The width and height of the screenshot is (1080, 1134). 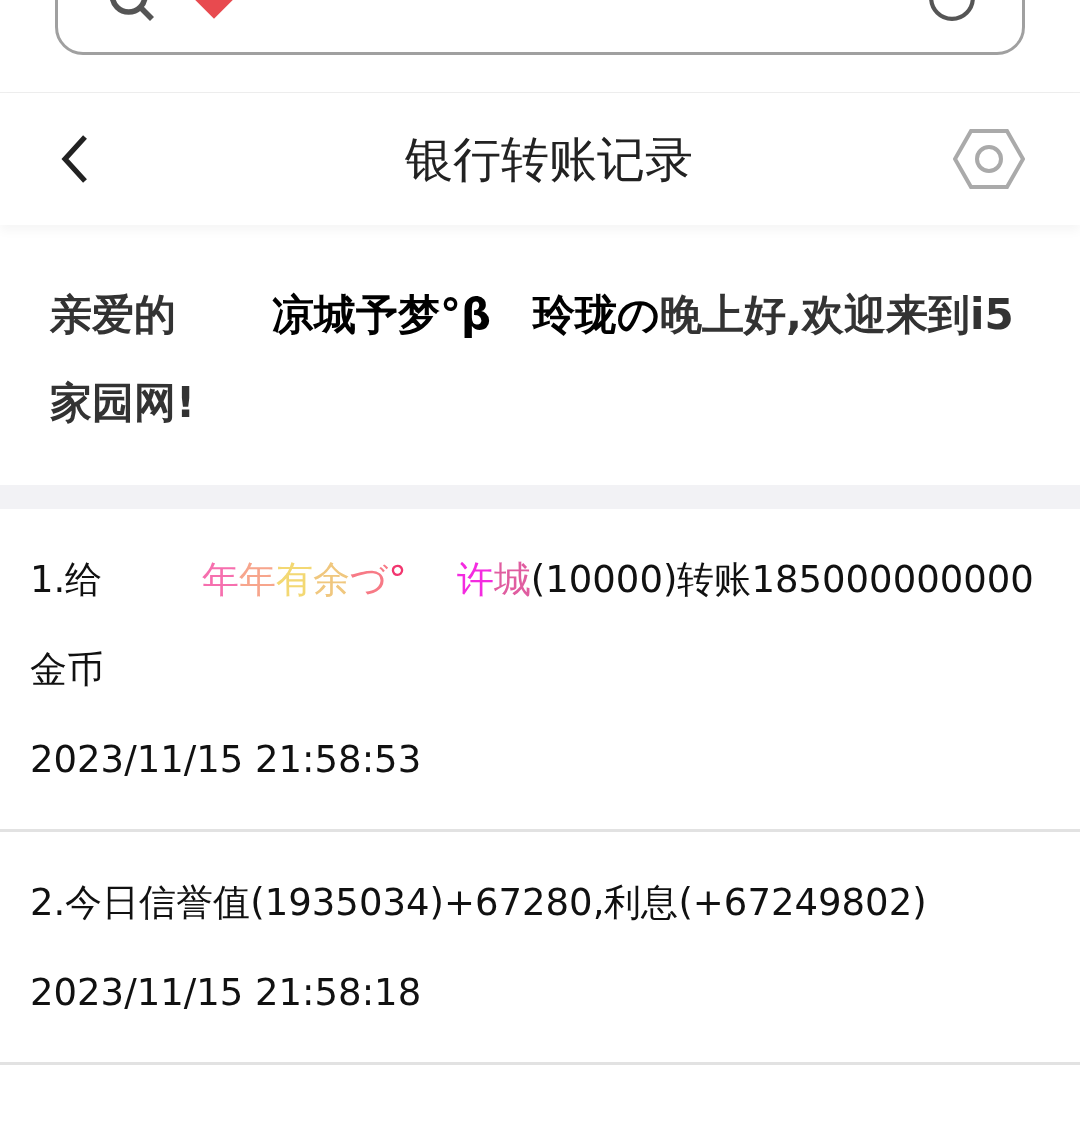 I want to click on record-text: 2.今日信誉值(1935034)+67280,利息(+67249802), so click(x=479, y=903).